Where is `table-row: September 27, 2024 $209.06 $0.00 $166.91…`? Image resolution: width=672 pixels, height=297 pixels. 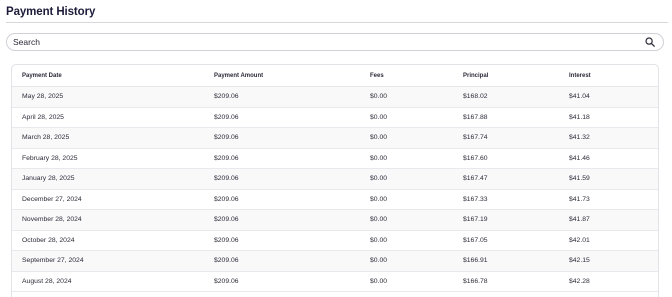
table-row: September 27, 2024 $209.06 $0.00 $166.91… is located at coordinates (335, 261).